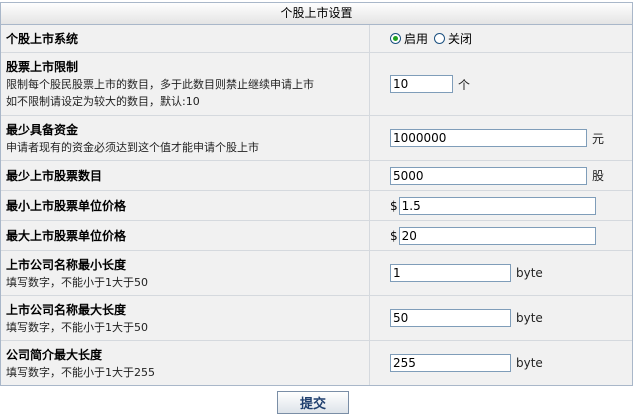  What do you see at coordinates (42, 67) in the screenshot?
I see `row-title: 股票上市限制` at bounding box center [42, 67].